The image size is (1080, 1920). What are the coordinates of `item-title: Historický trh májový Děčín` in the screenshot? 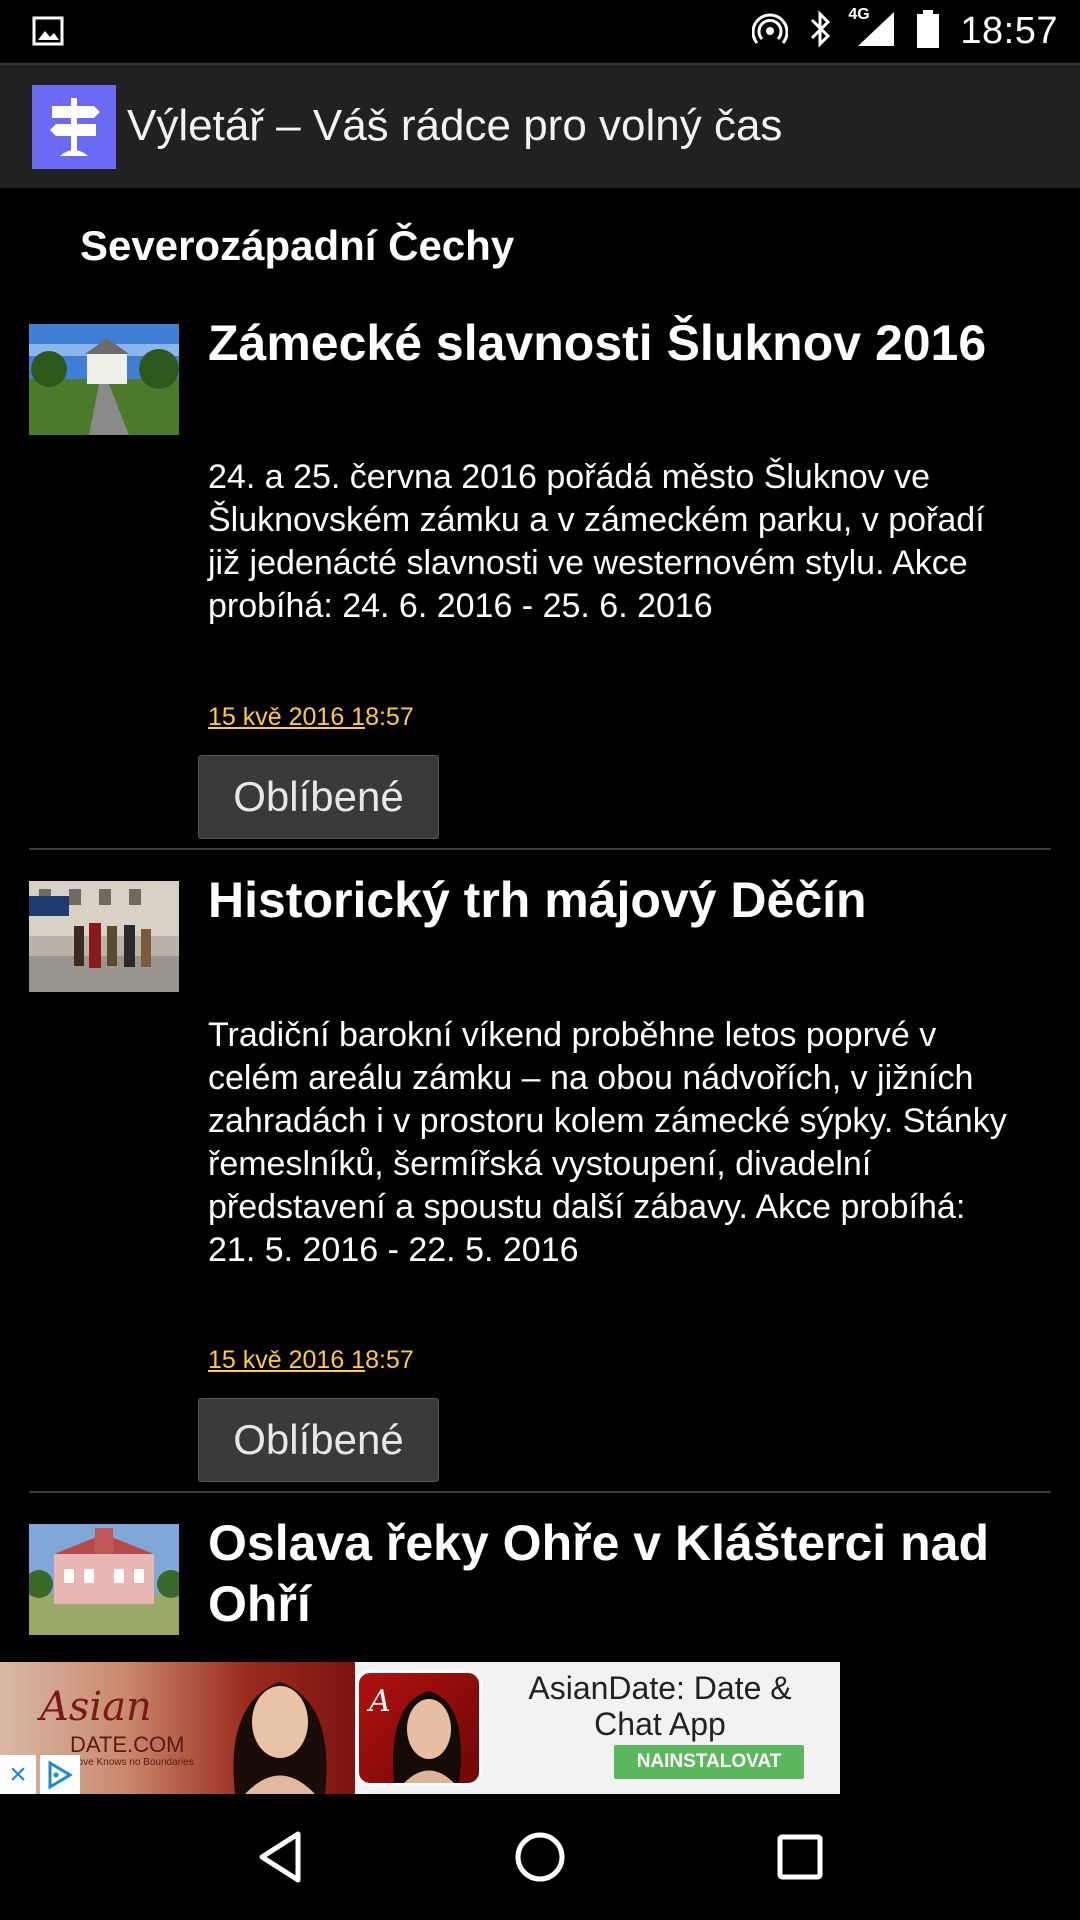 It's located at (608, 900).